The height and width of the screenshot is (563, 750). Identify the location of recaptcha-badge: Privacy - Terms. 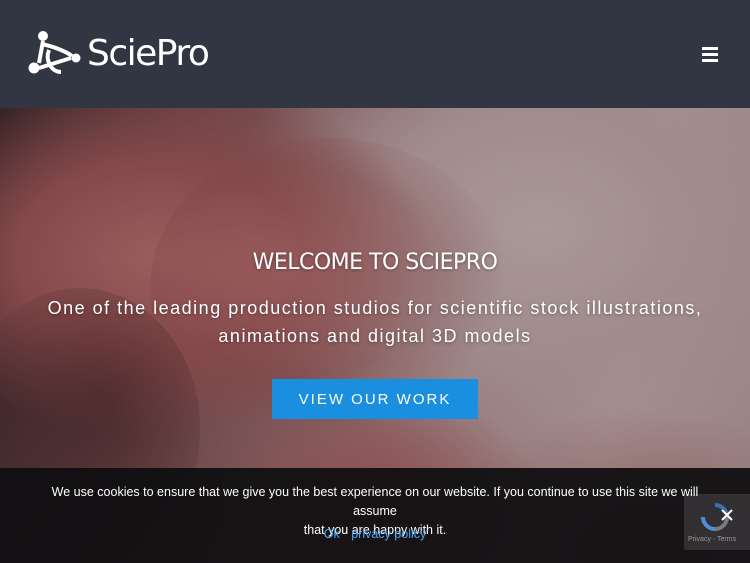
(717, 522).